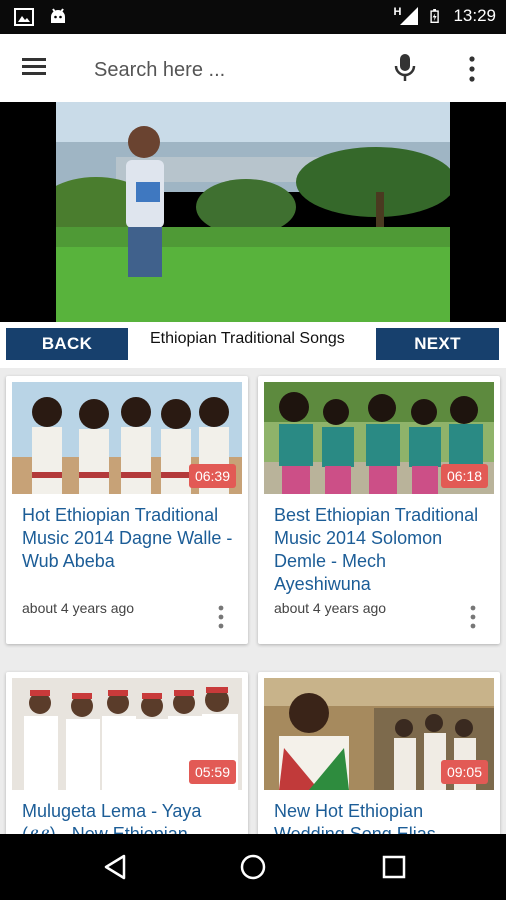 This screenshot has height=900, width=506. Describe the element at coordinates (127, 438) in the screenshot. I see `video-thumbnail: 06:39` at that location.